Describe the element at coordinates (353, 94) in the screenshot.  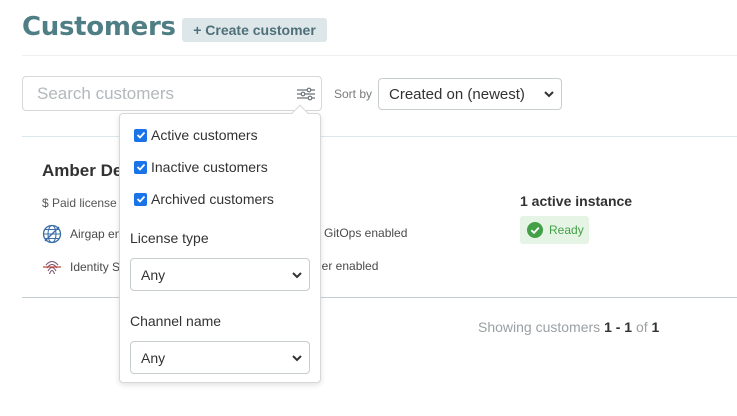
I see `sort-label: Sort by` at that location.